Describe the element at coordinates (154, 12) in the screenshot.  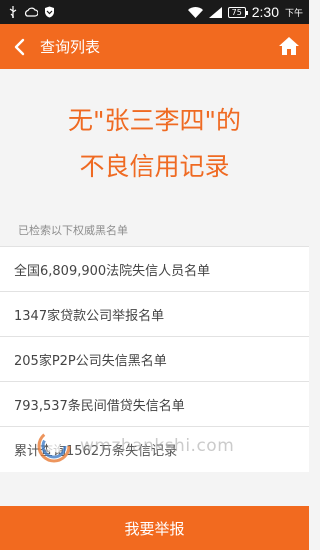
I see `status-bar: 75 2:30 下午` at that location.